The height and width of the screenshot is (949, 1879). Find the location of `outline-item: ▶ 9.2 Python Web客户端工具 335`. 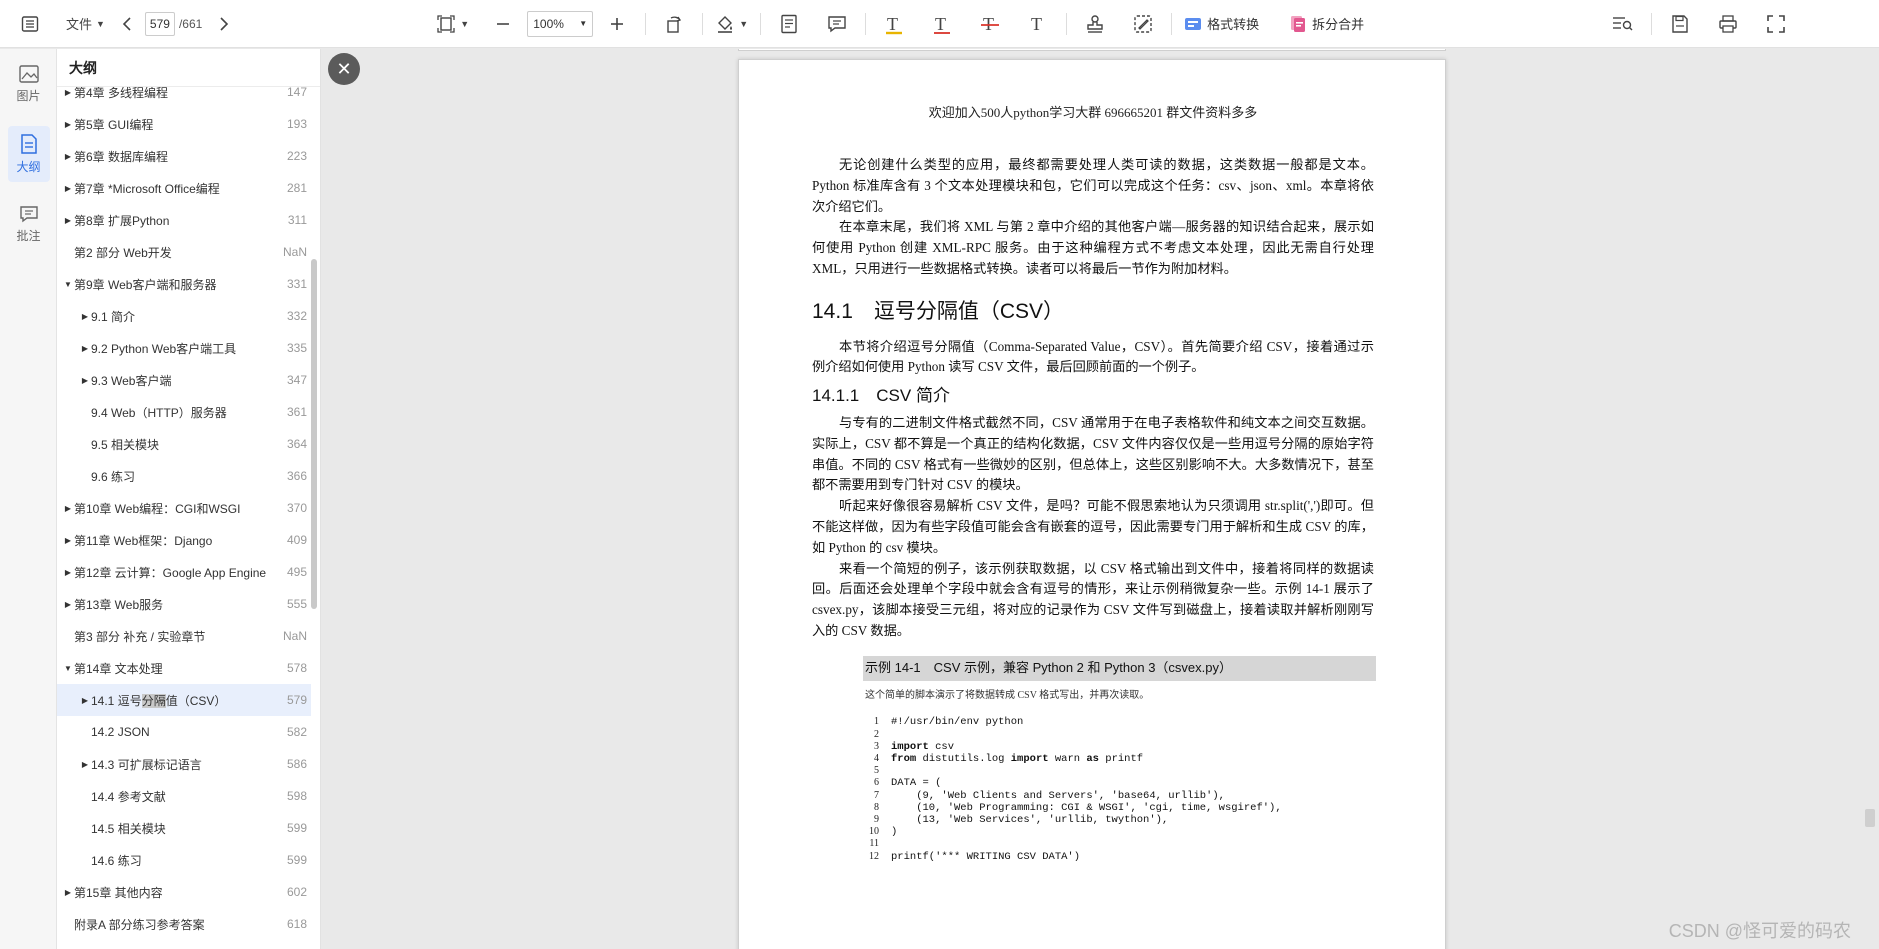

outline-item: ▶ 9.2 Python Web客户端工具 335 is located at coordinates (184, 348).